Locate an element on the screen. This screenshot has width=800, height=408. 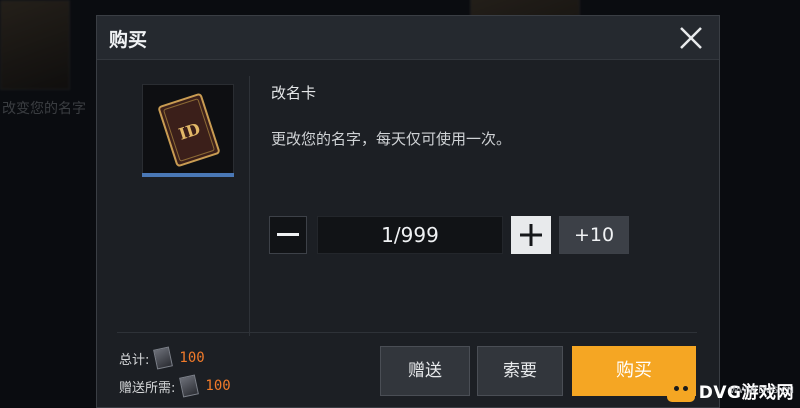
request-button: 索要 is located at coordinates (520, 371).